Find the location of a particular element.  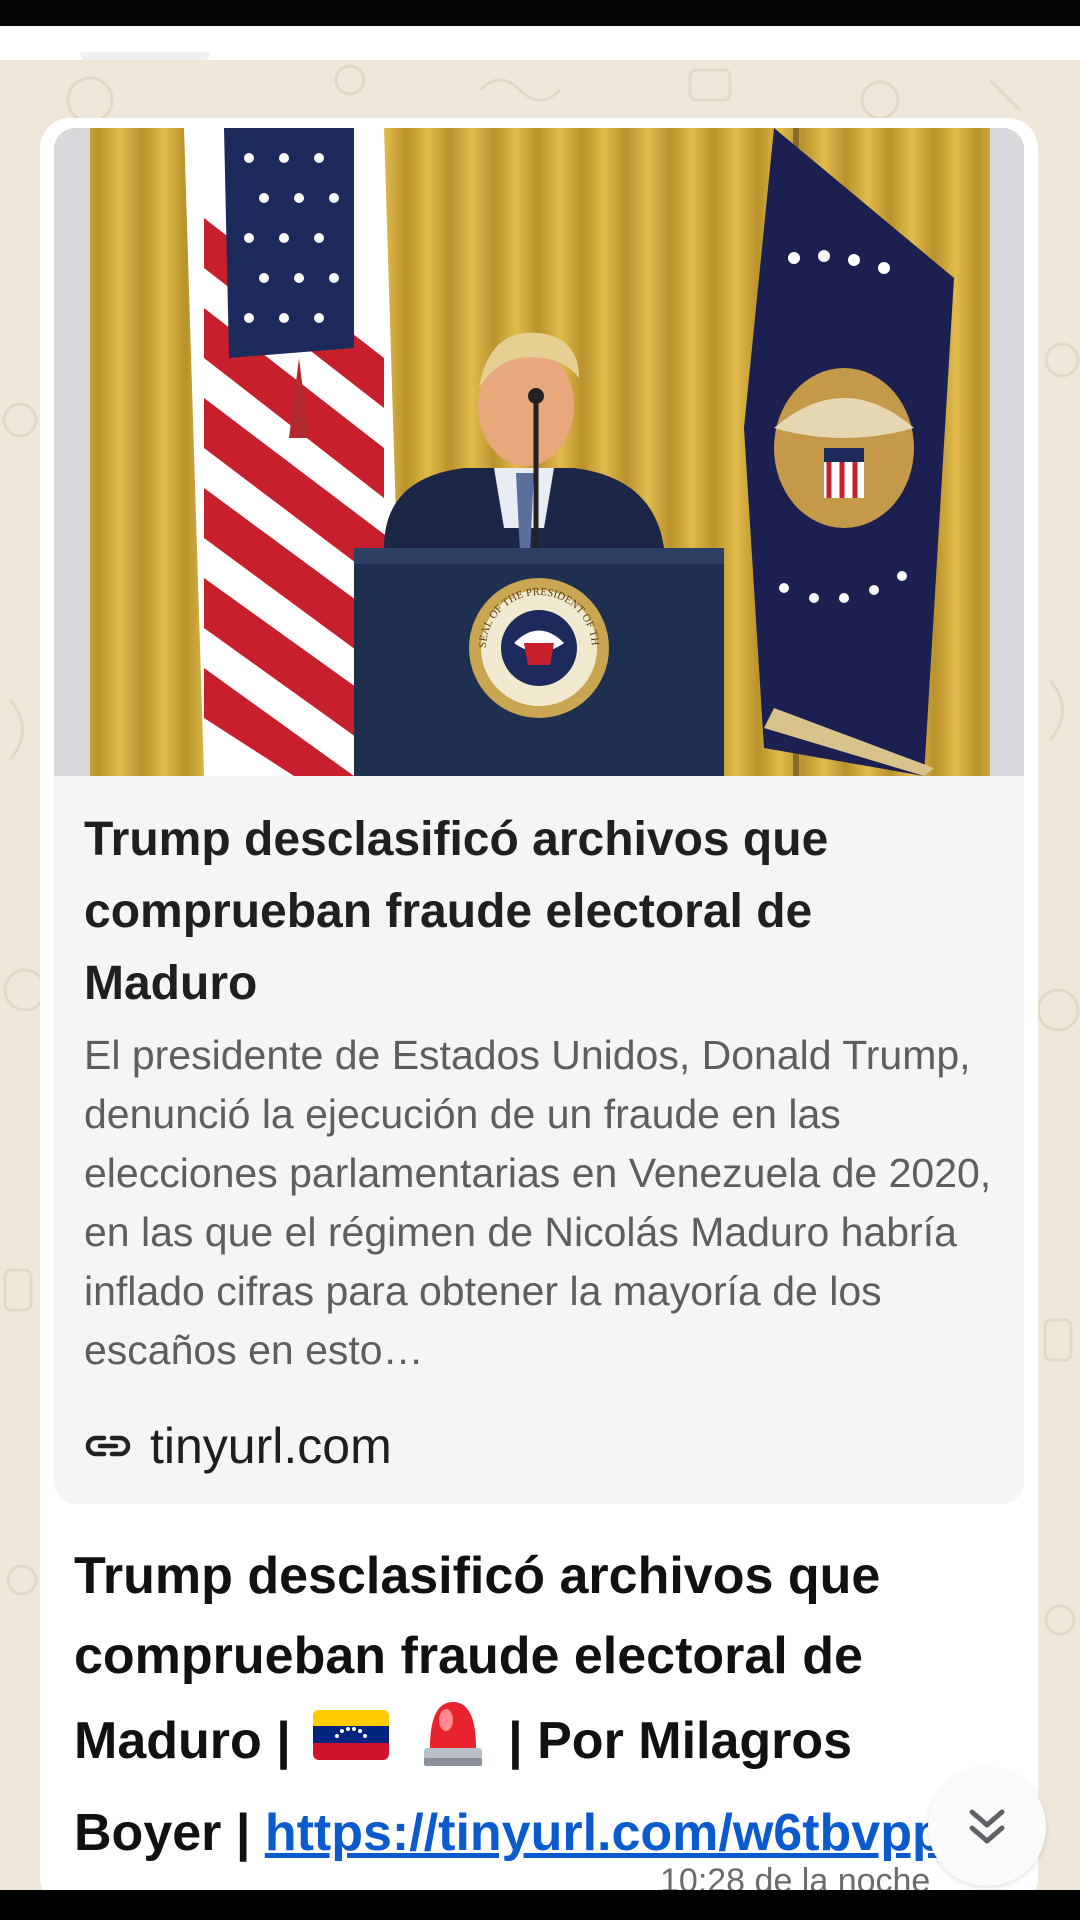

scroll-down-button is located at coordinates (987, 1827).